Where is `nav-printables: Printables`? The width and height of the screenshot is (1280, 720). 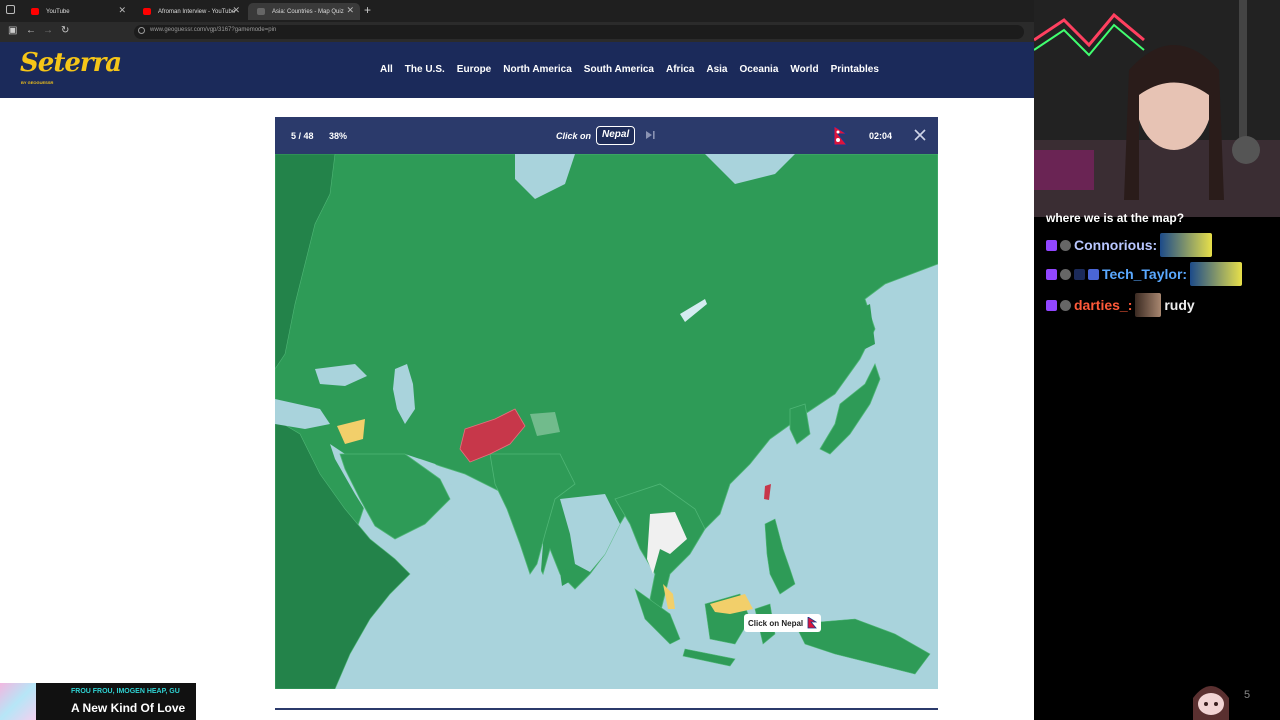 nav-printables: Printables is located at coordinates (855, 69).